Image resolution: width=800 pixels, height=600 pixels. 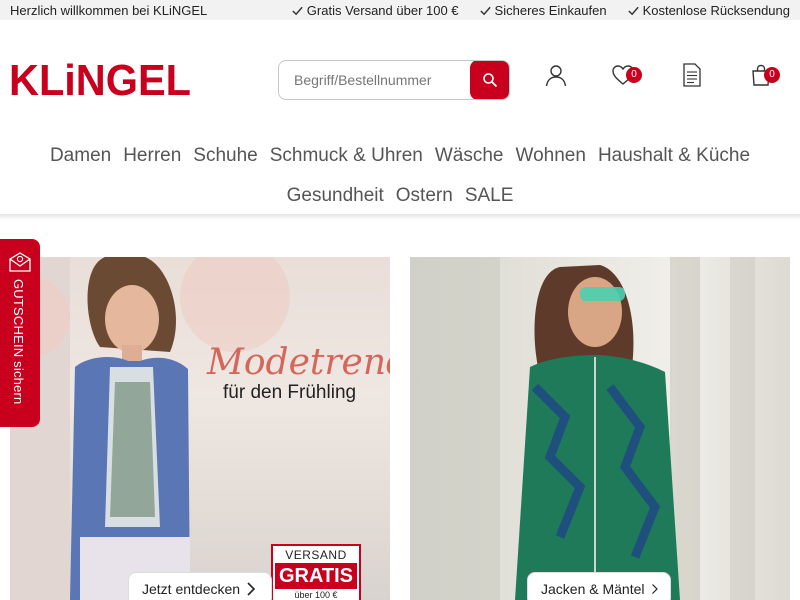 I want to click on promo-title: Modetrends, so click(x=298, y=362).